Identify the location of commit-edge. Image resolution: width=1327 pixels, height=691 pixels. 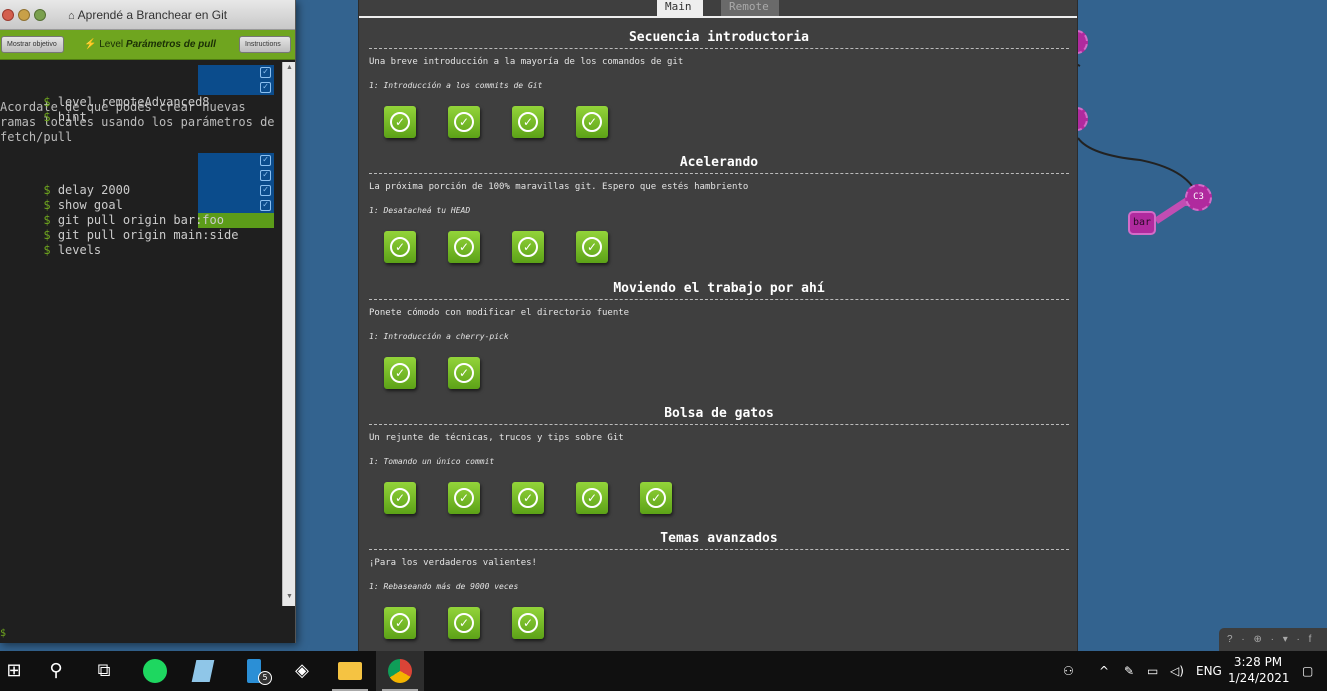
(1138, 168).